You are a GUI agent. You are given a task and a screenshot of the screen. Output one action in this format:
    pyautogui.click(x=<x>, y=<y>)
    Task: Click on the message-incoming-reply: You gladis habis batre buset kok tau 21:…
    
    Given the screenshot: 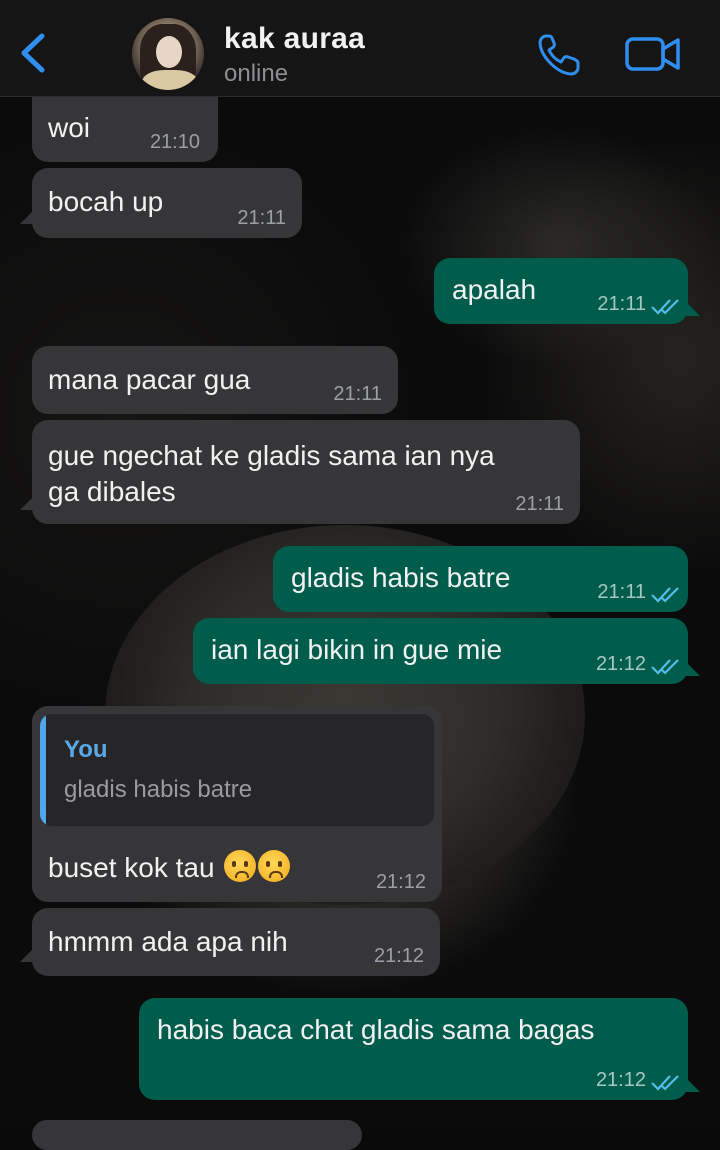 What is the action you would take?
    pyautogui.click(x=237, y=804)
    